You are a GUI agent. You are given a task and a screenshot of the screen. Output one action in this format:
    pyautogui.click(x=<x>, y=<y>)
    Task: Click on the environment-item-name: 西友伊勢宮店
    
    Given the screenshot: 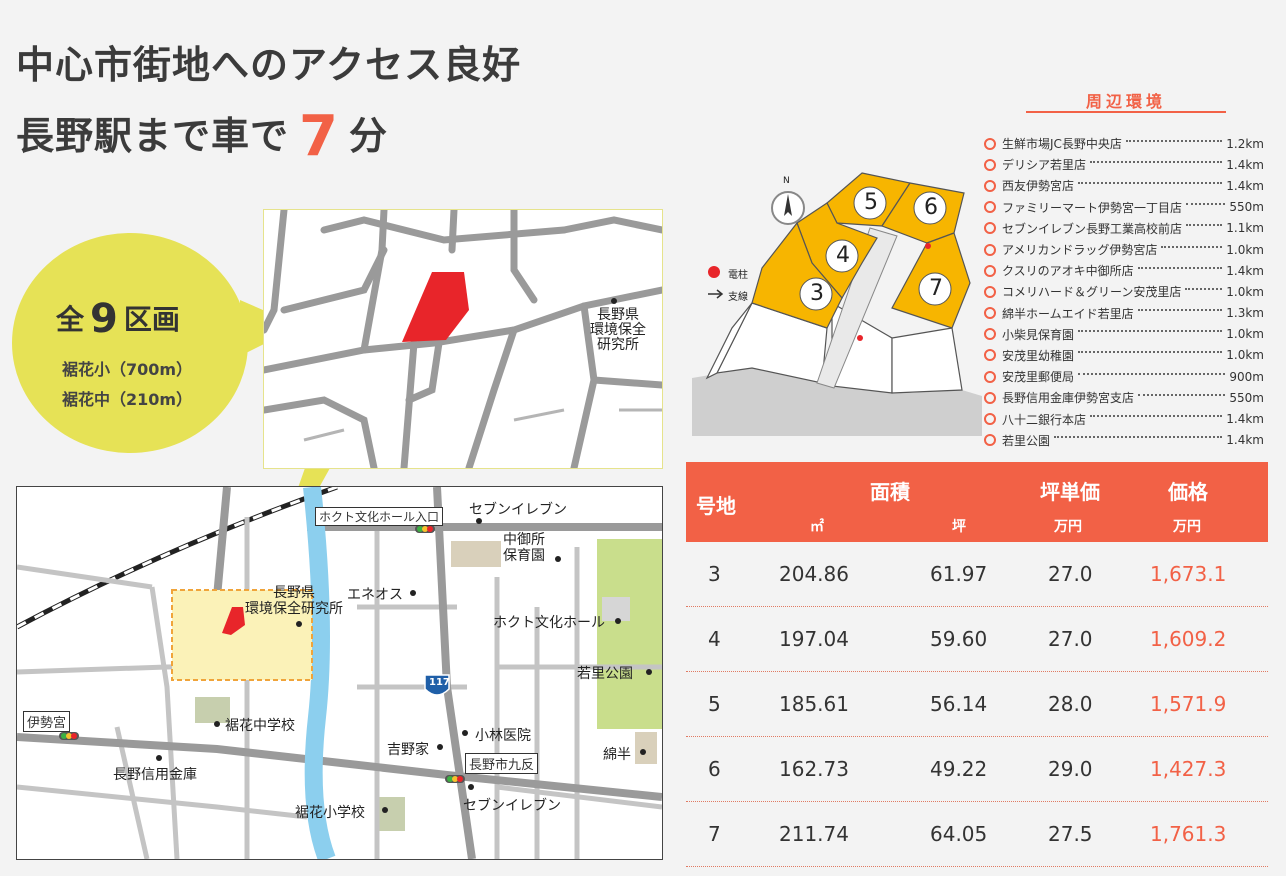 What is the action you would take?
    pyautogui.click(x=1038, y=186)
    